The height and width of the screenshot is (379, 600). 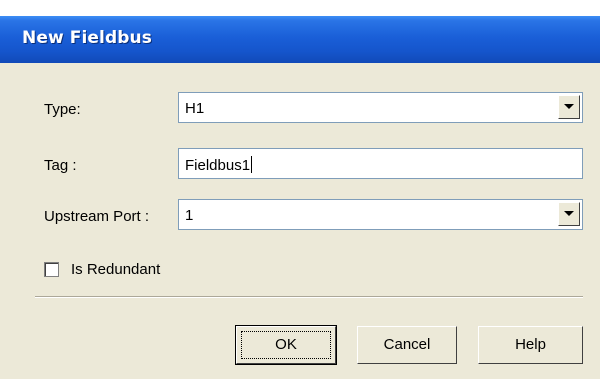 I want to click on tag-input-value: Fieldbus1, so click(x=218, y=165).